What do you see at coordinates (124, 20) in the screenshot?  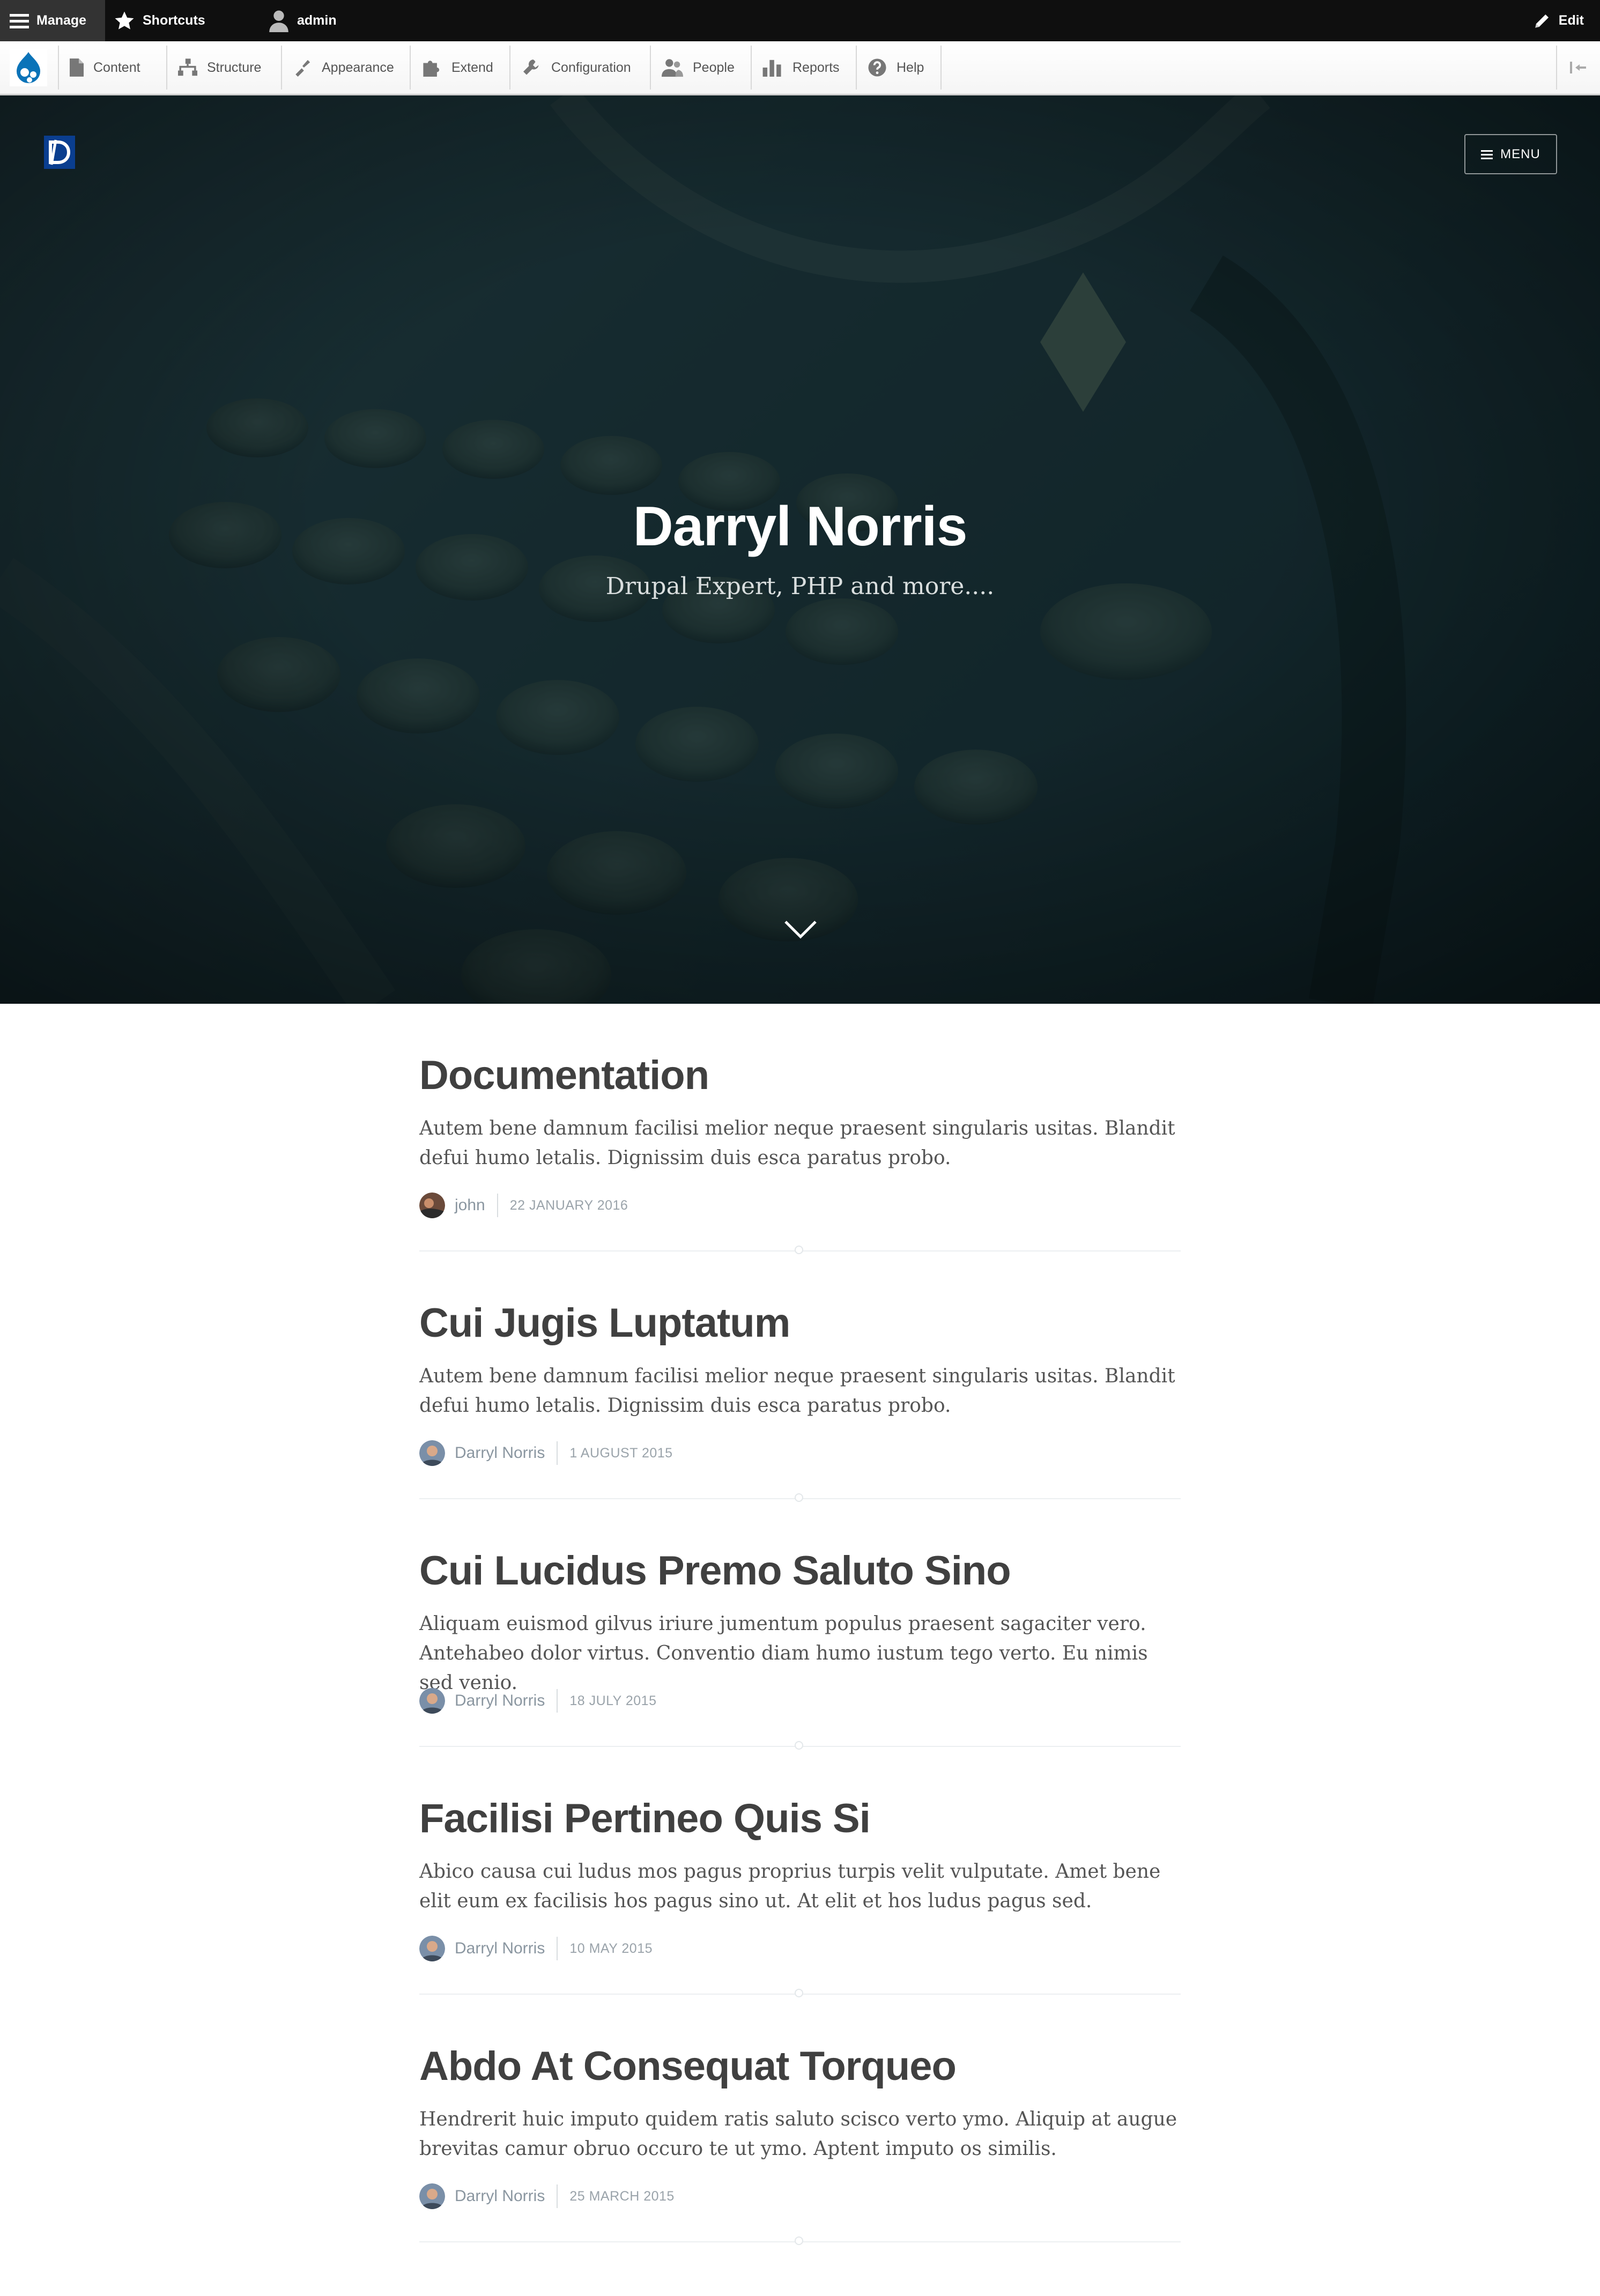 I see `star-icon` at bounding box center [124, 20].